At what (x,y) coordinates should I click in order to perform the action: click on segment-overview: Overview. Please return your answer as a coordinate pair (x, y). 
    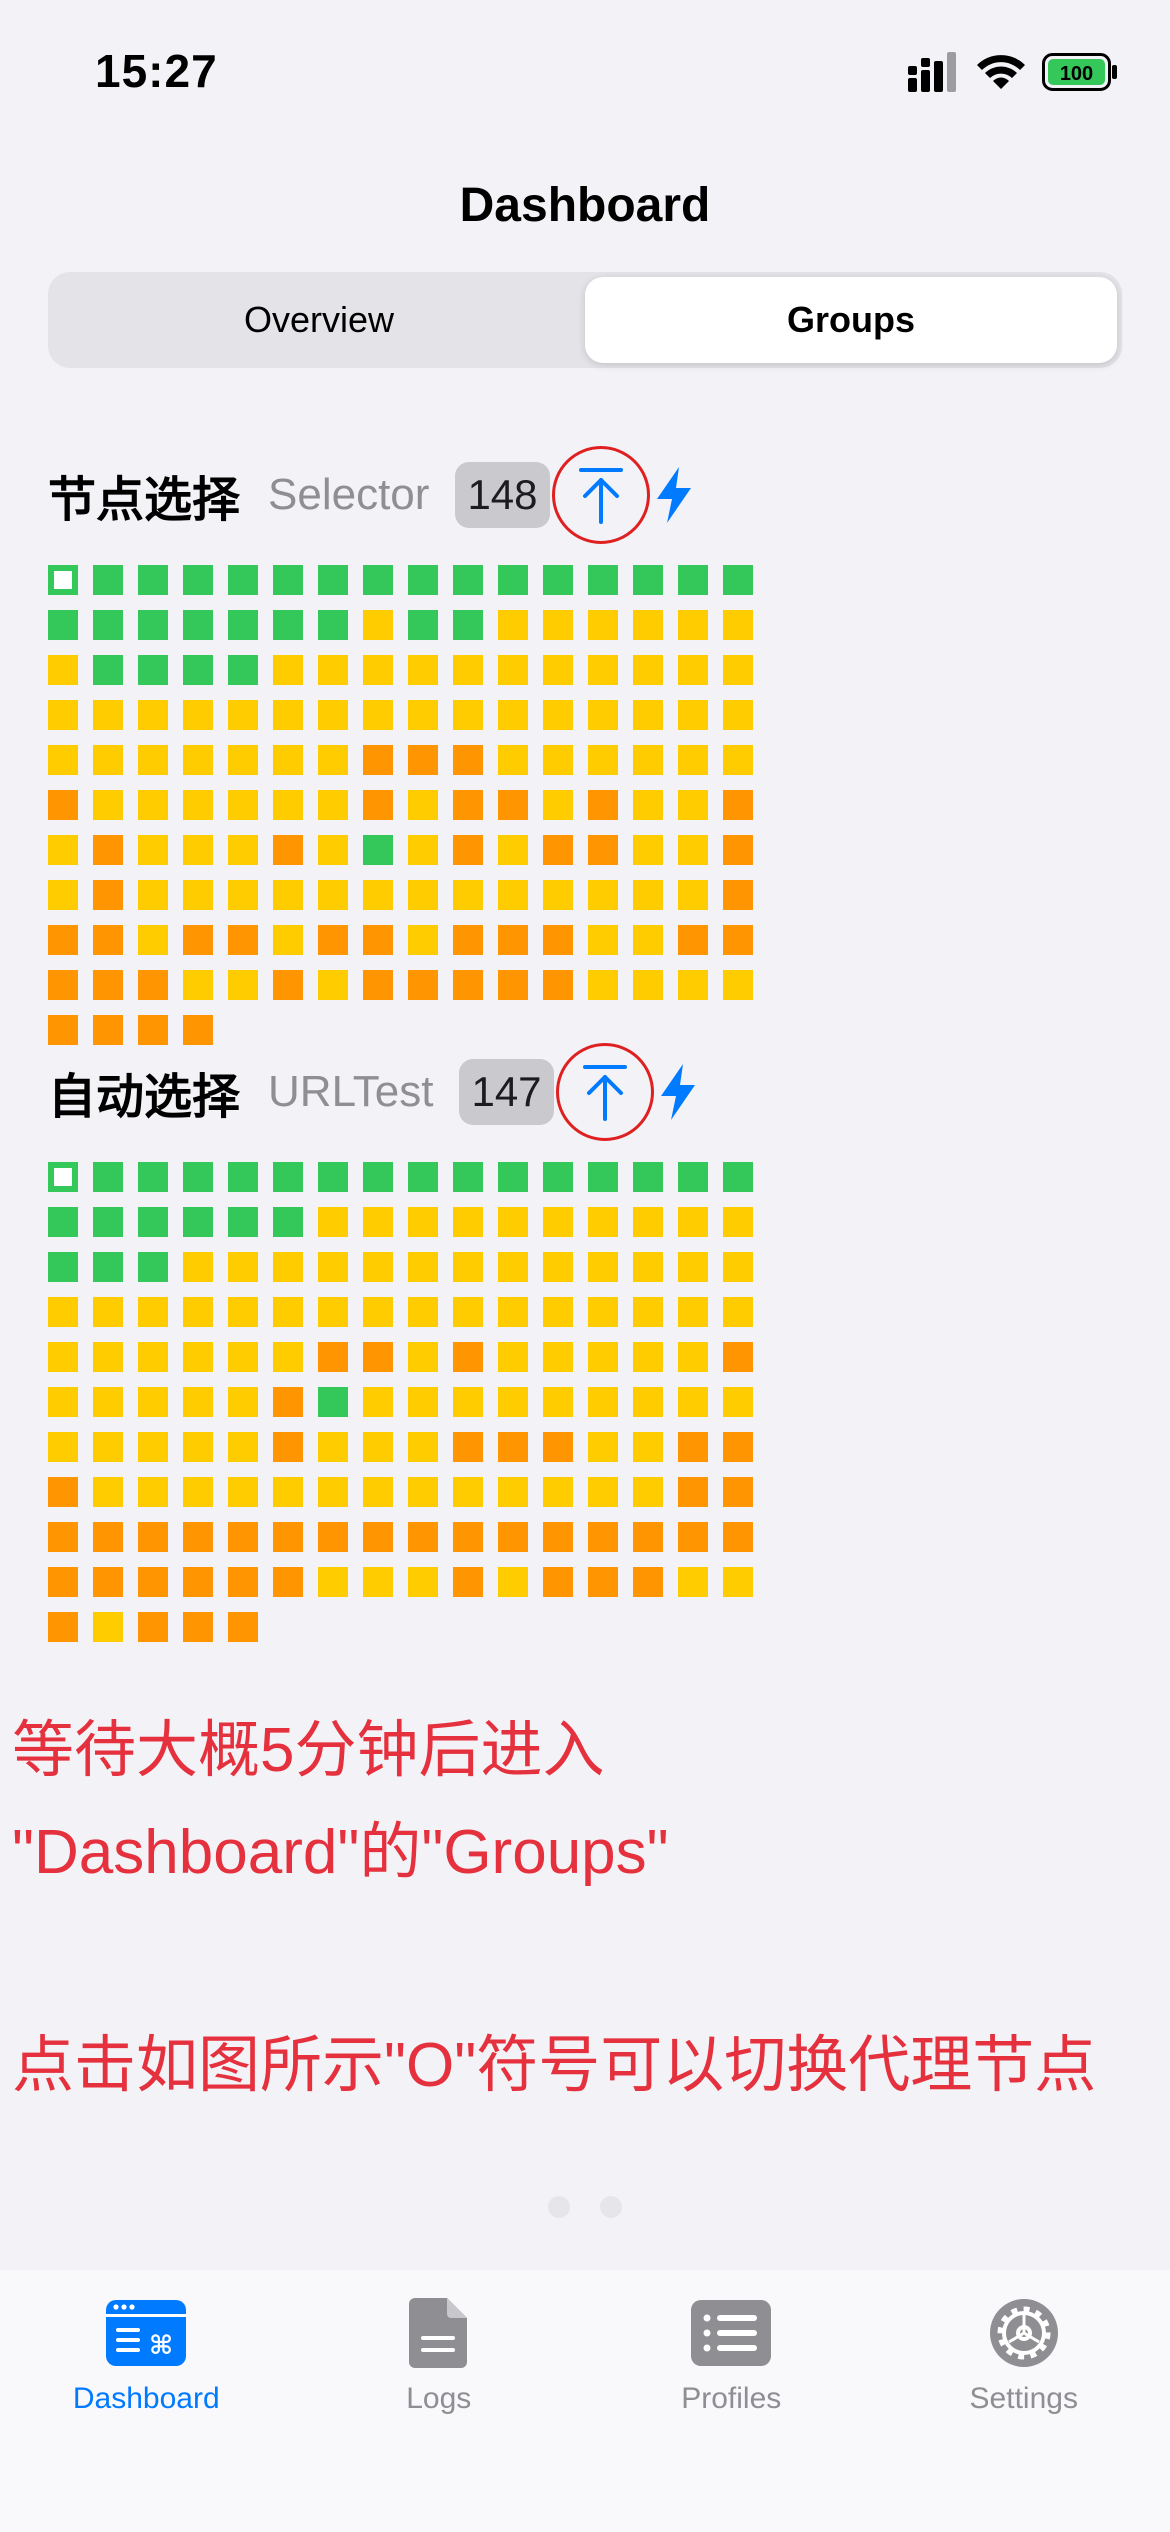
    Looking at the image, I should click on (319, 320).